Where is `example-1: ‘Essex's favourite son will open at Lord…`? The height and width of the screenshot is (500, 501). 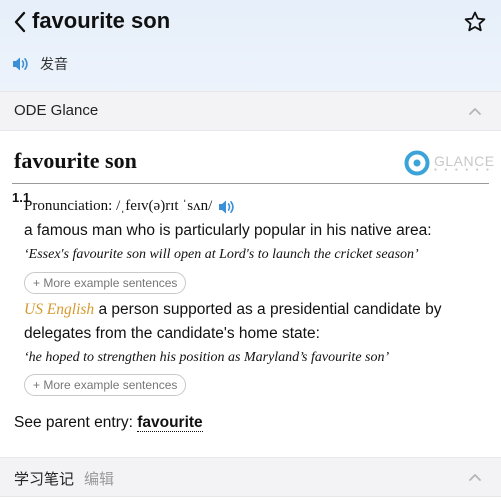
example-1: ‘Essex's favourite son will open at Lord… is located at coordinates (221, 254).